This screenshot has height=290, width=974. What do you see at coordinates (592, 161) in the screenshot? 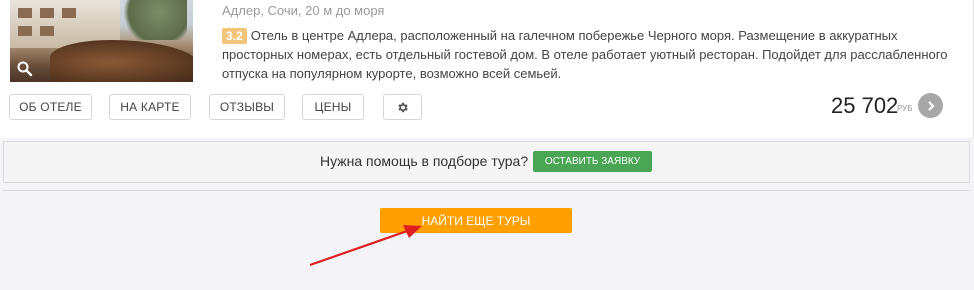
I see `leave-request-button: ОСТАВИТЬ ЗАЯВКУ` at bounding box center [592, 161].